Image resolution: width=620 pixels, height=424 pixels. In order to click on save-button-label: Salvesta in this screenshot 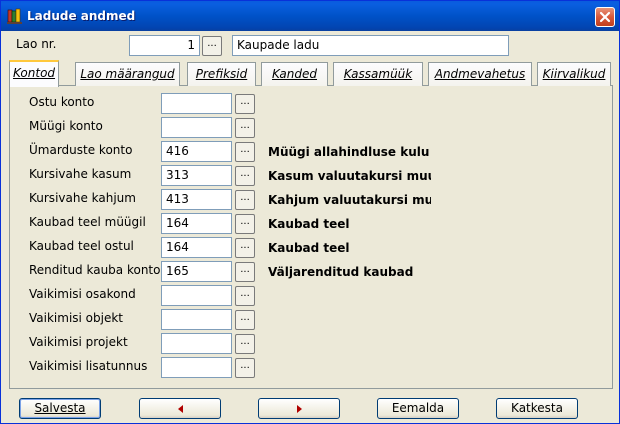, I will do `click(60, 408)`.